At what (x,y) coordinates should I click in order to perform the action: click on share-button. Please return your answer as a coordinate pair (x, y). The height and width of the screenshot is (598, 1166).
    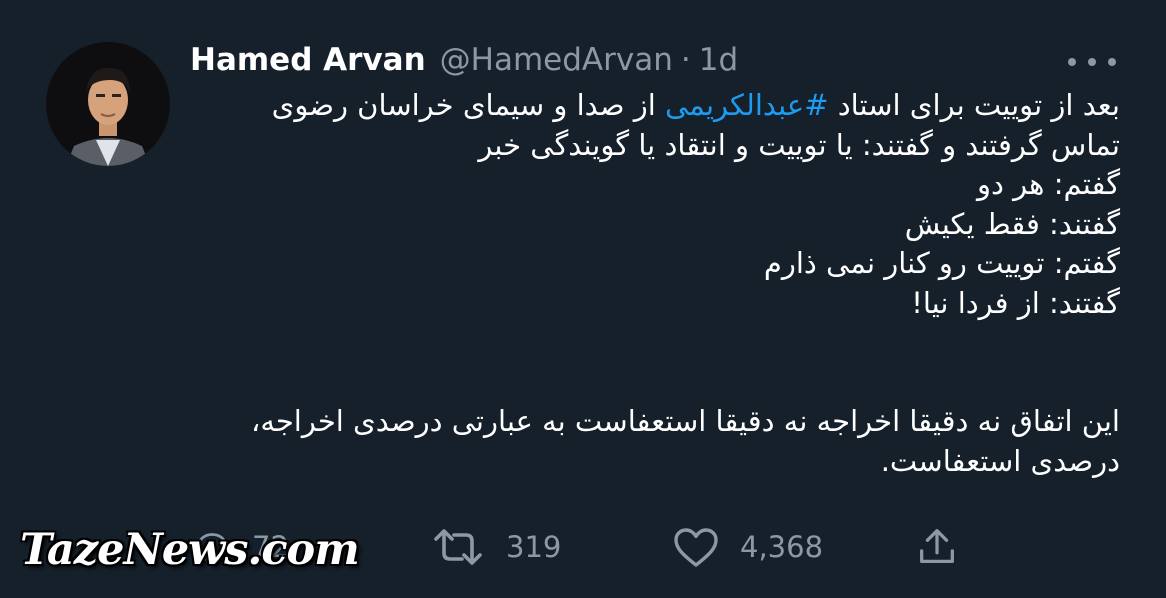
    Looking at the image, I should click on (937, 547).